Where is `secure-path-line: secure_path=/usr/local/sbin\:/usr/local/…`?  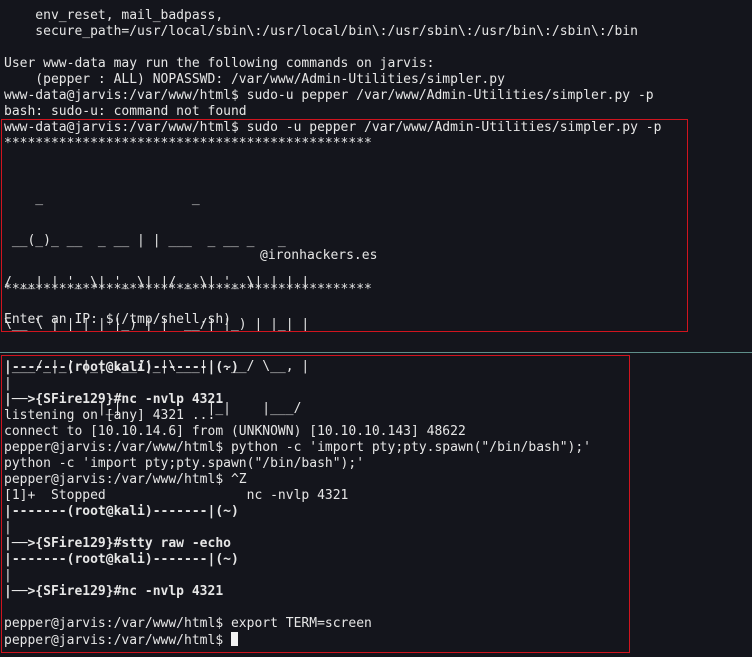 secure-path-line: secure_path=/usr/local/sbin\:/usr/local/… is located at coordinates (321, 31).